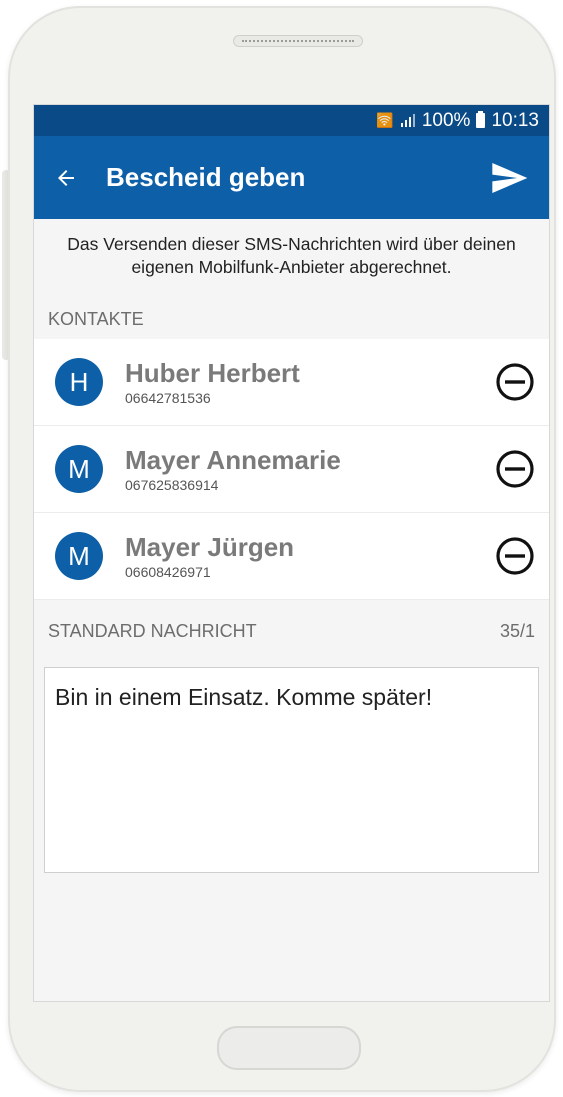  I want to click on contact-phone: 06642781536, so click(168, 398).